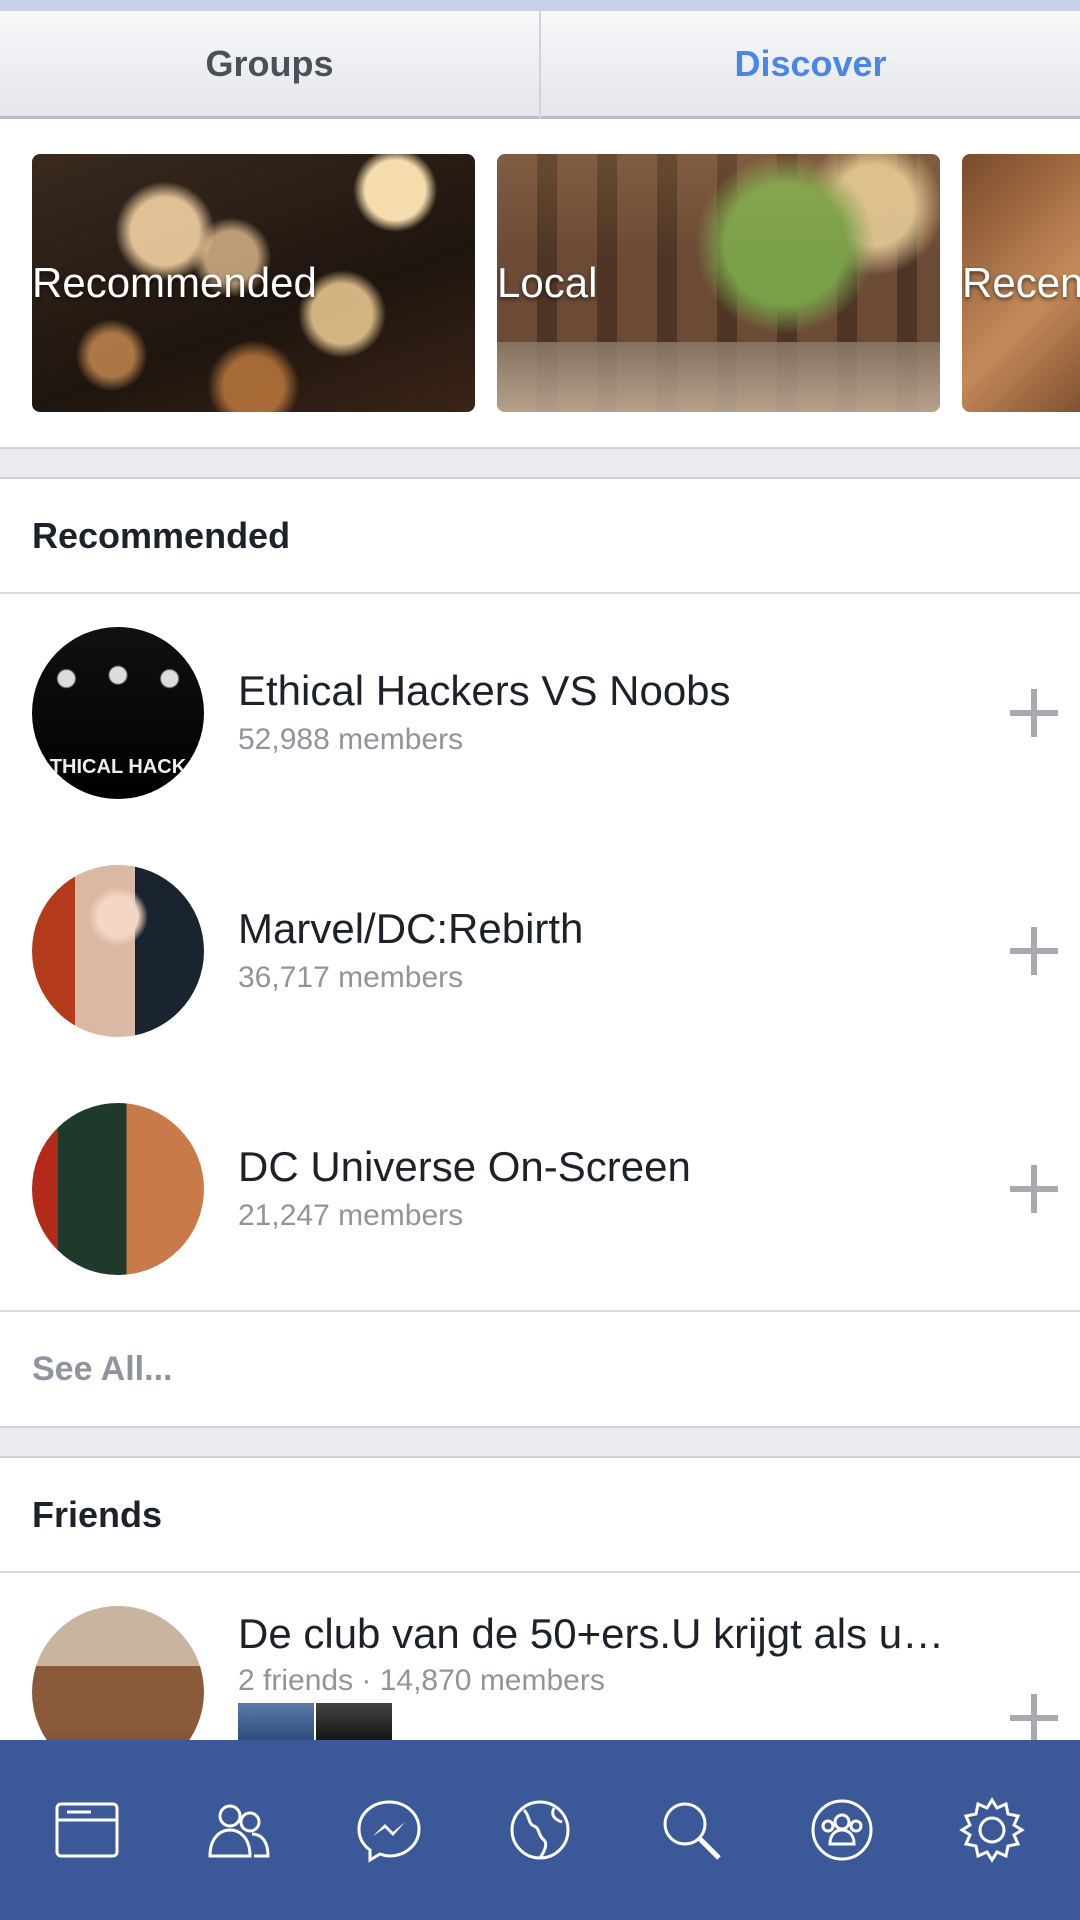  I want to click on group-member-count: 21,247 members, so click(351, 1215).